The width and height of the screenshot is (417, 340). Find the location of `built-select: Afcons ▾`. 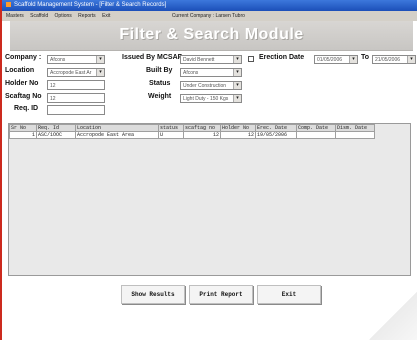

built-select: Afcons ▾ is located at coordinates (211, 72).